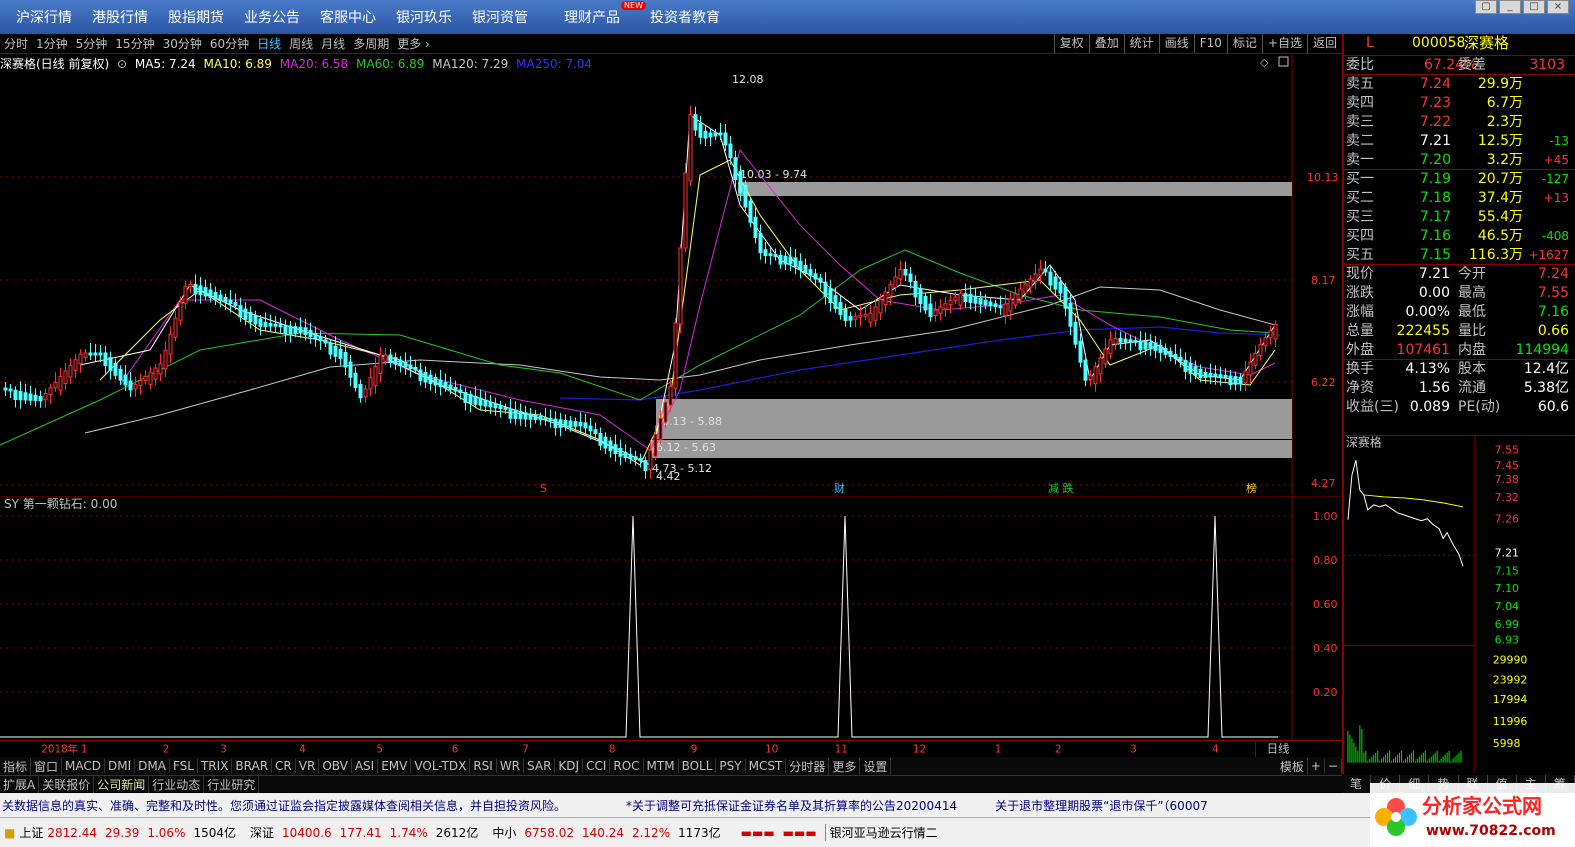  I want to click on period-multi: 多周期, so click(371, 43).